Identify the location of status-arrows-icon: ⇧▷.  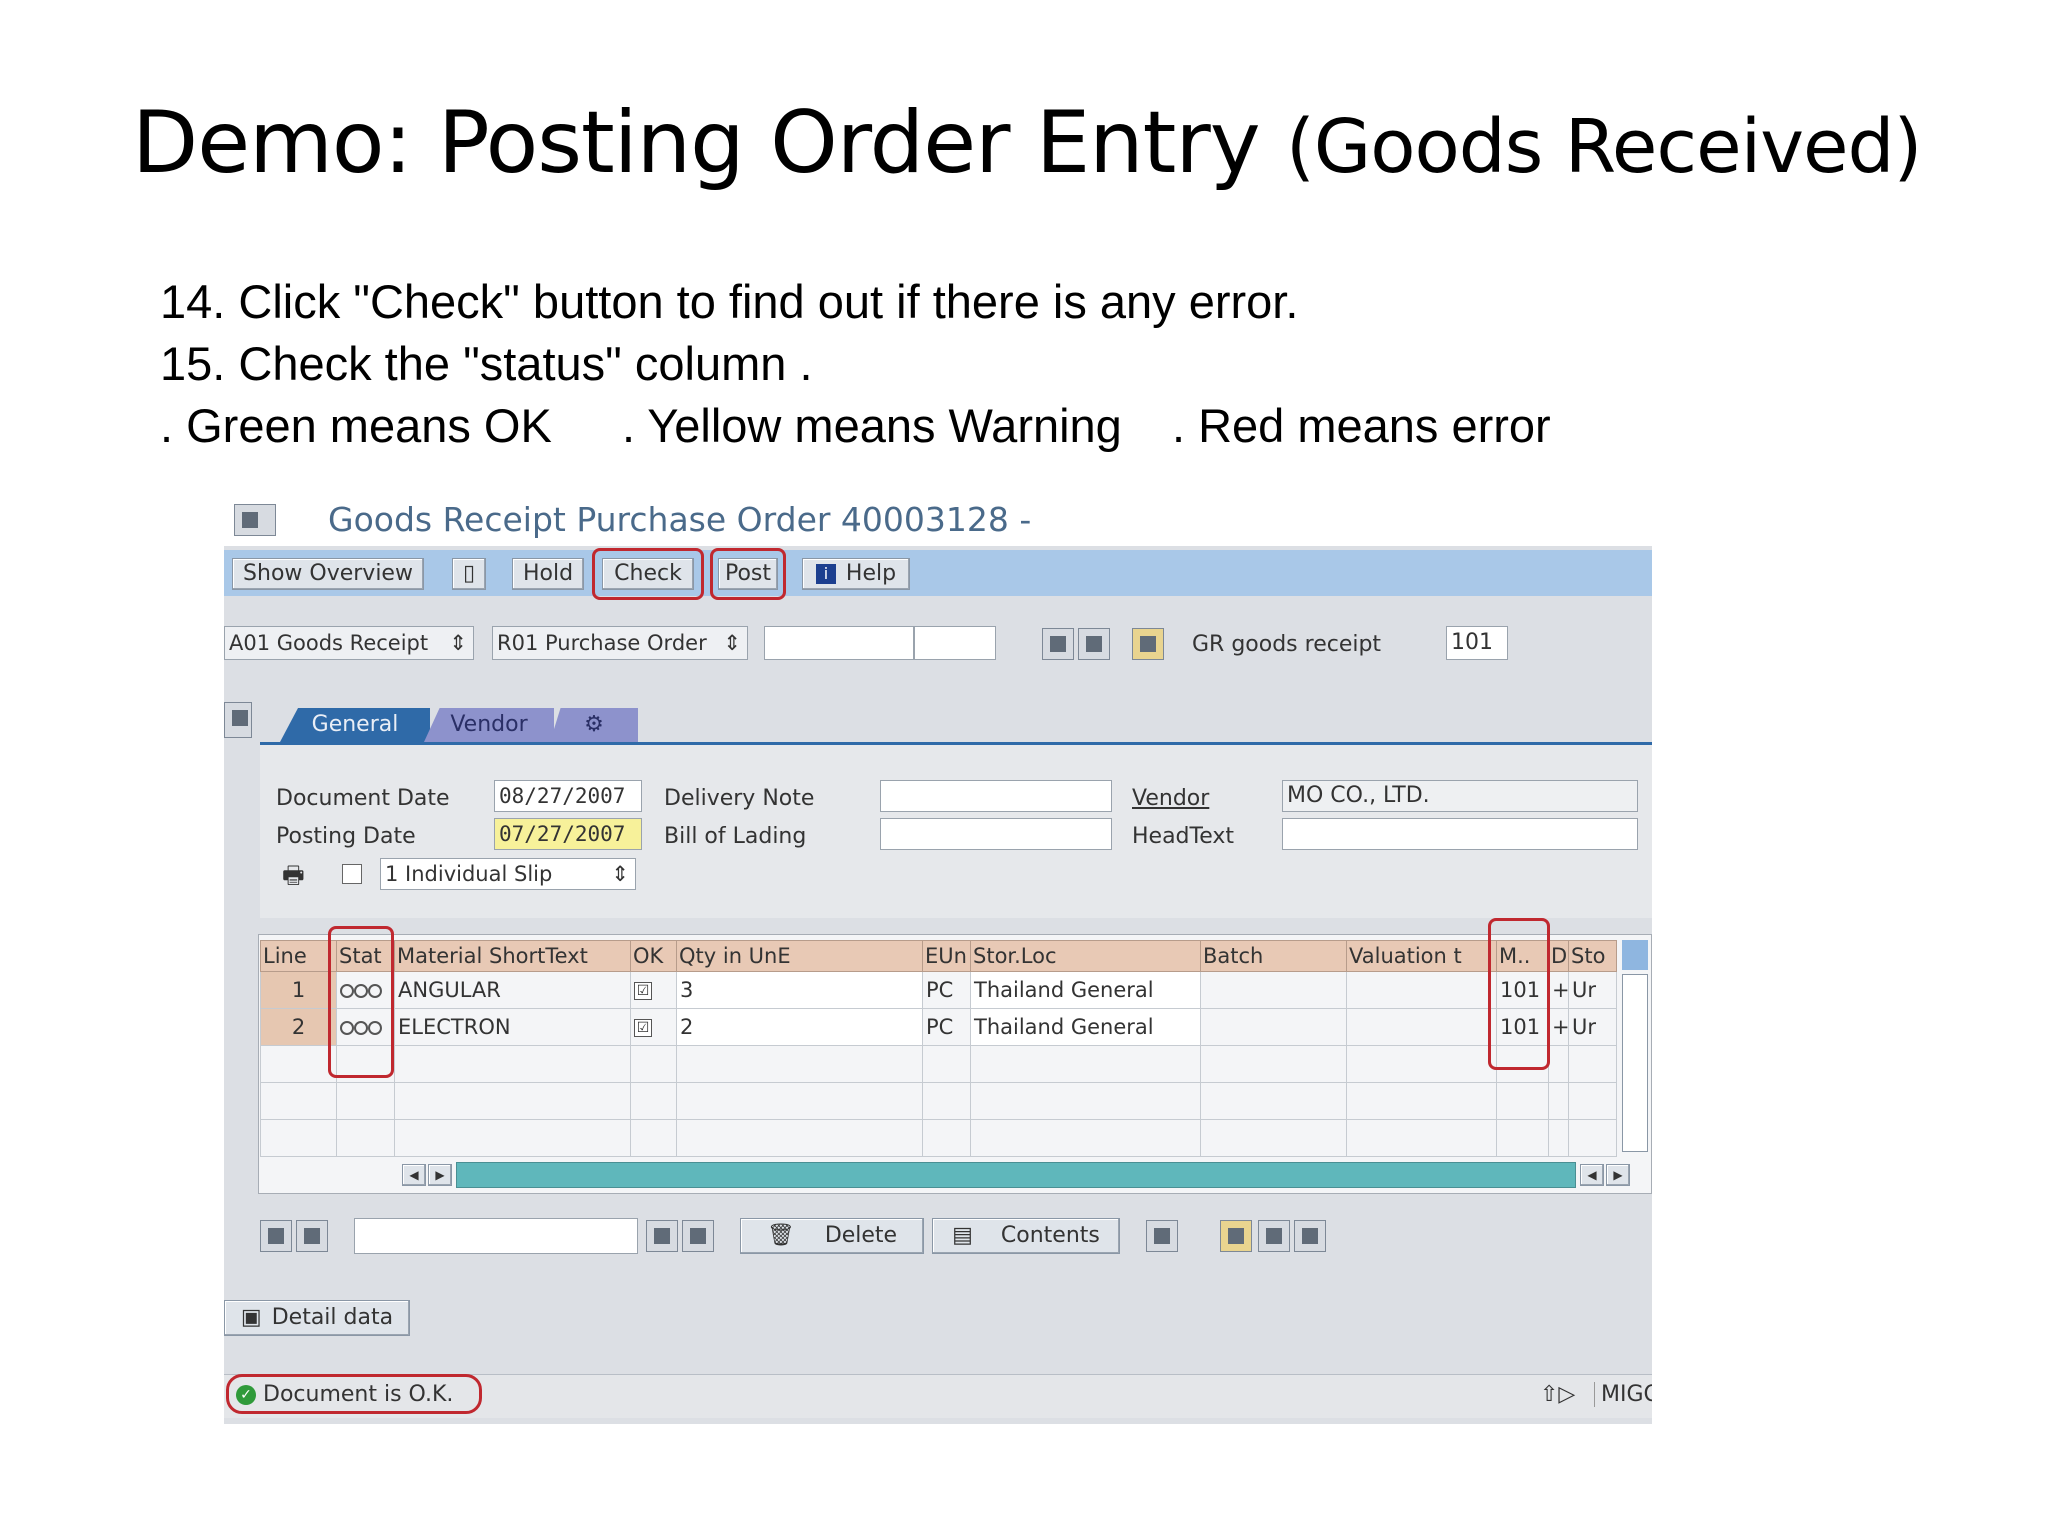
(1557, 1394).